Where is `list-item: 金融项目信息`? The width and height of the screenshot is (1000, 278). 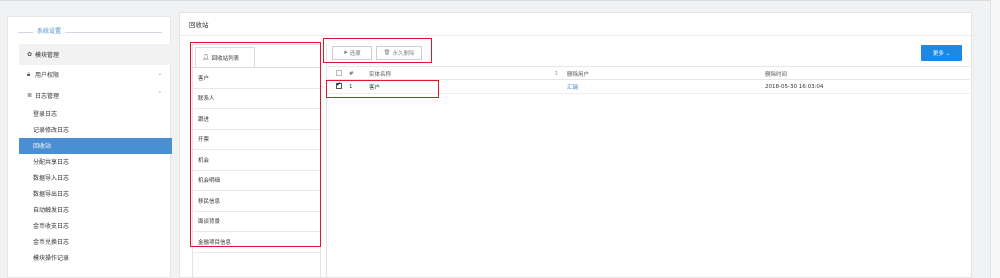
list-item: 金融项目信息 is located at coordinates (256, 242).